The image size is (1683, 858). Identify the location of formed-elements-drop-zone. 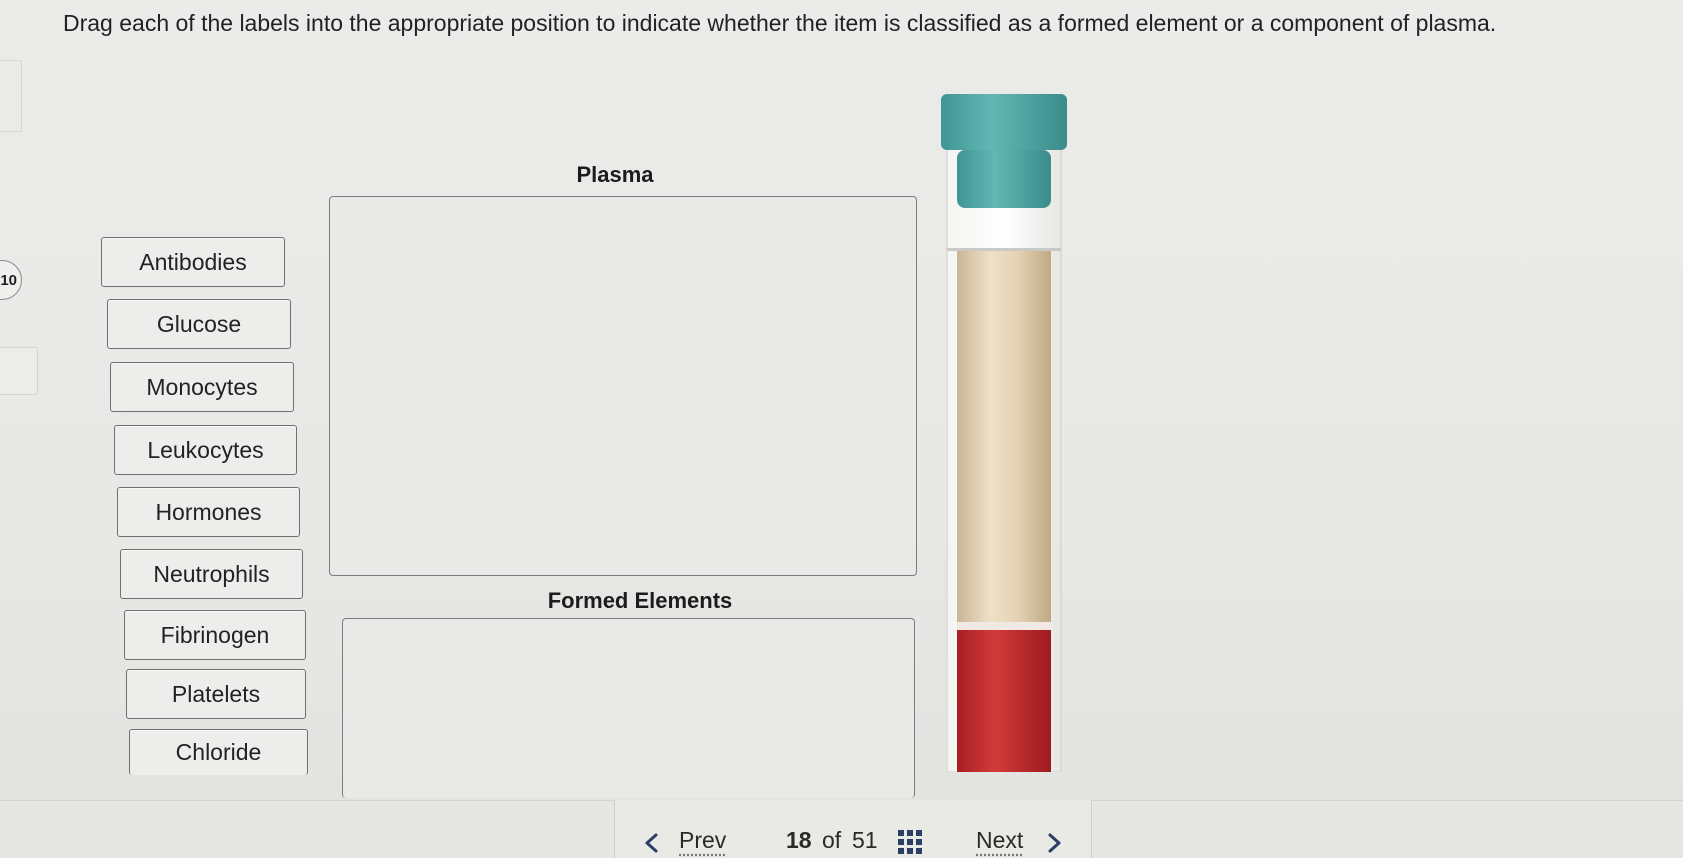
(628, 708).